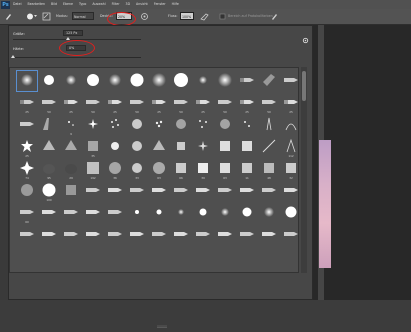 The image size is (411, 332). Describe the element at coordinates (247, 169) in the screenshot. I see `brush-preset: 11` at that location.